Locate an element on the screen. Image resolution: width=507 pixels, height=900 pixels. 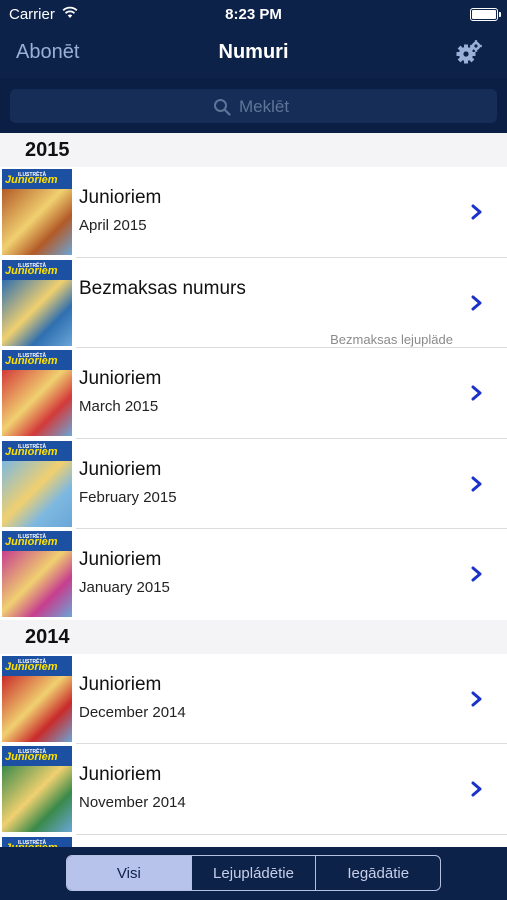
issue-row: ILUSTRĒTĀ Junioriem Junioriem January 2015 is located at coordinates (253, 574).